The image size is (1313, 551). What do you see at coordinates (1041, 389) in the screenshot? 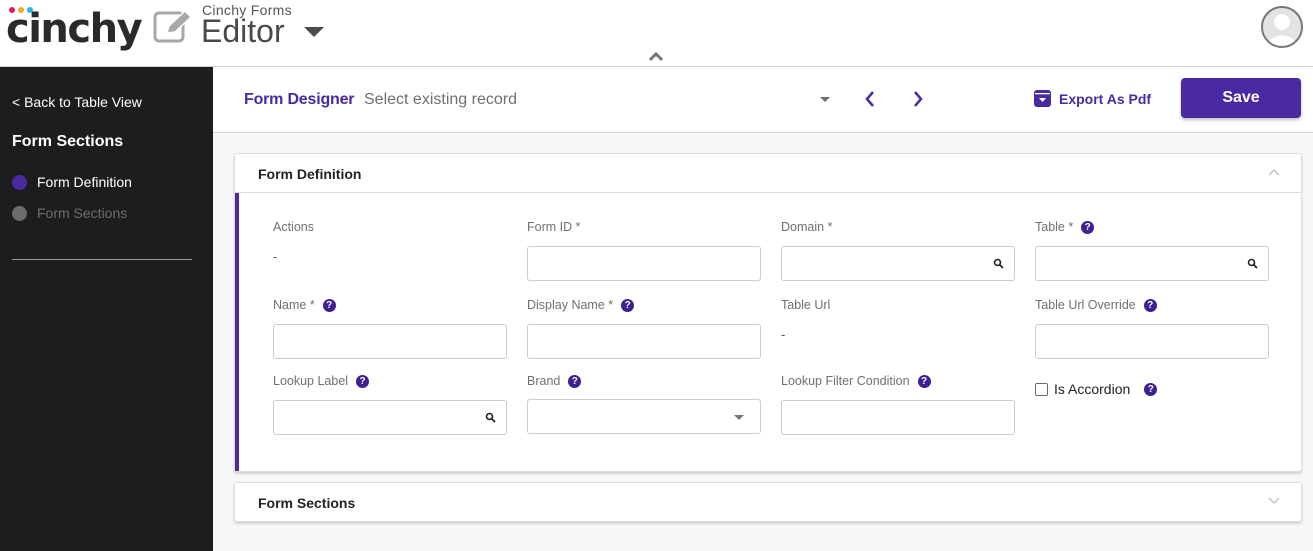
I see `is-accordion-checkbox` at bounding box center [1041, 389].